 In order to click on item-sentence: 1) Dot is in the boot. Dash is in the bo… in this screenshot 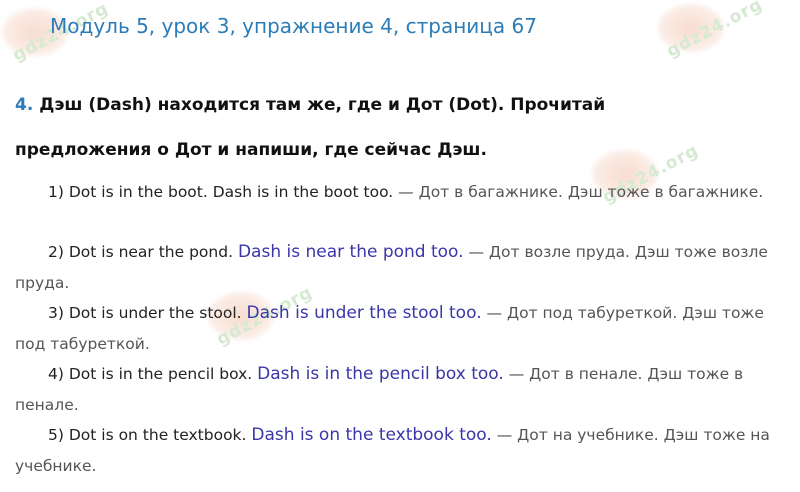, I will do `click(221, 192)`.